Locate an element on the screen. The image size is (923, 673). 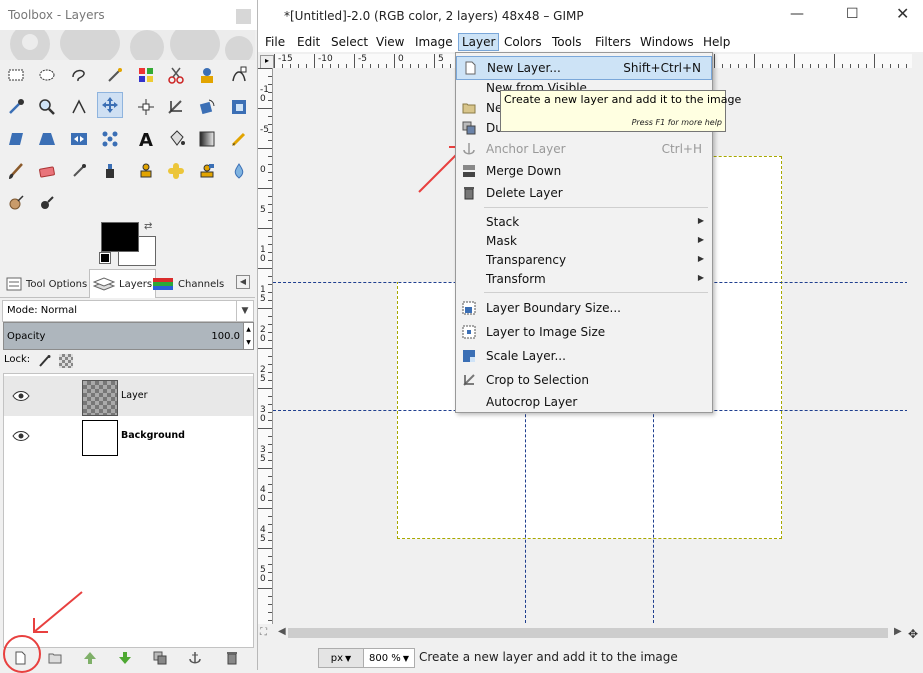
layer-row-layer: Layer is located at coordinates (128, 396).